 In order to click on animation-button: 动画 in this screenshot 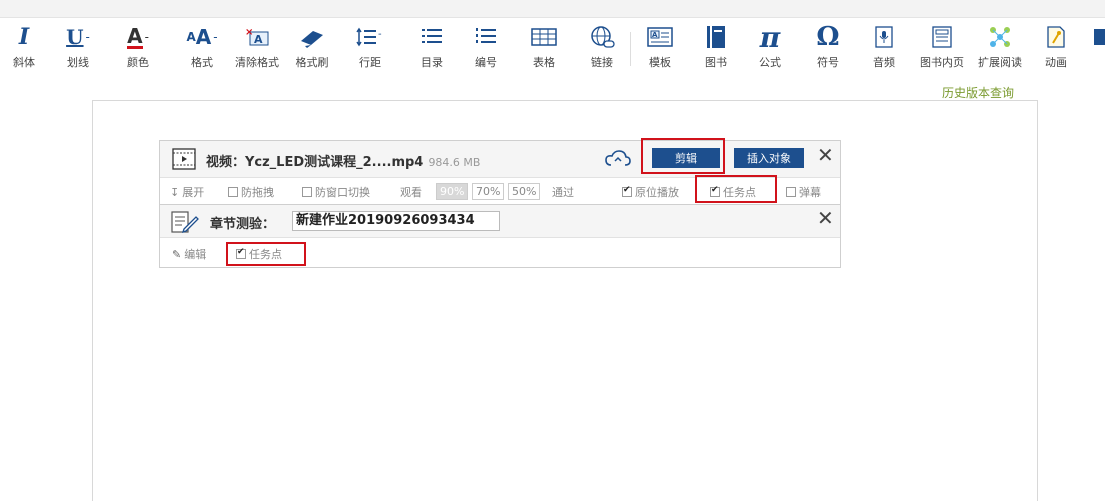, I will do `click(1056, 47)`.